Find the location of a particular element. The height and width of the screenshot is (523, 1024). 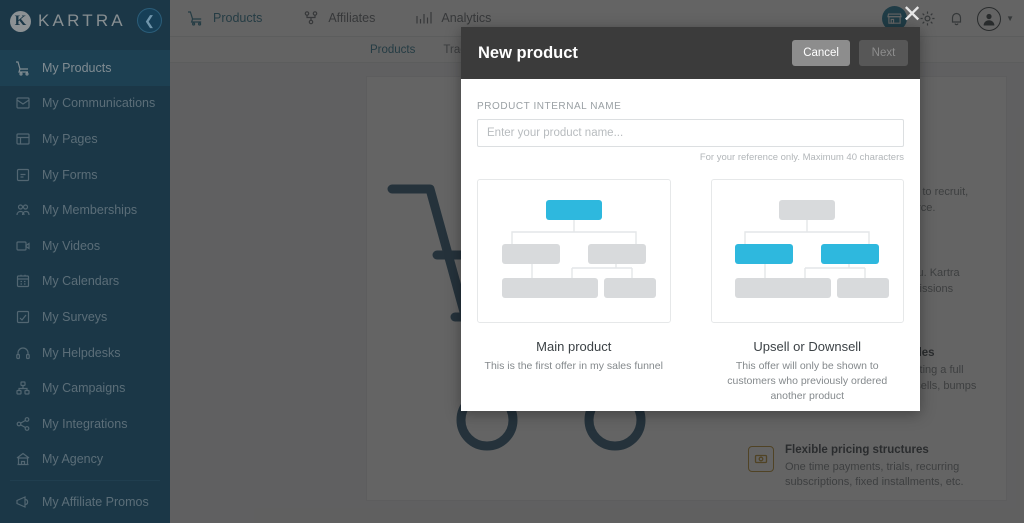

sidebar-item-my-memberships: My Memberships is located at coordinates (85, 210).